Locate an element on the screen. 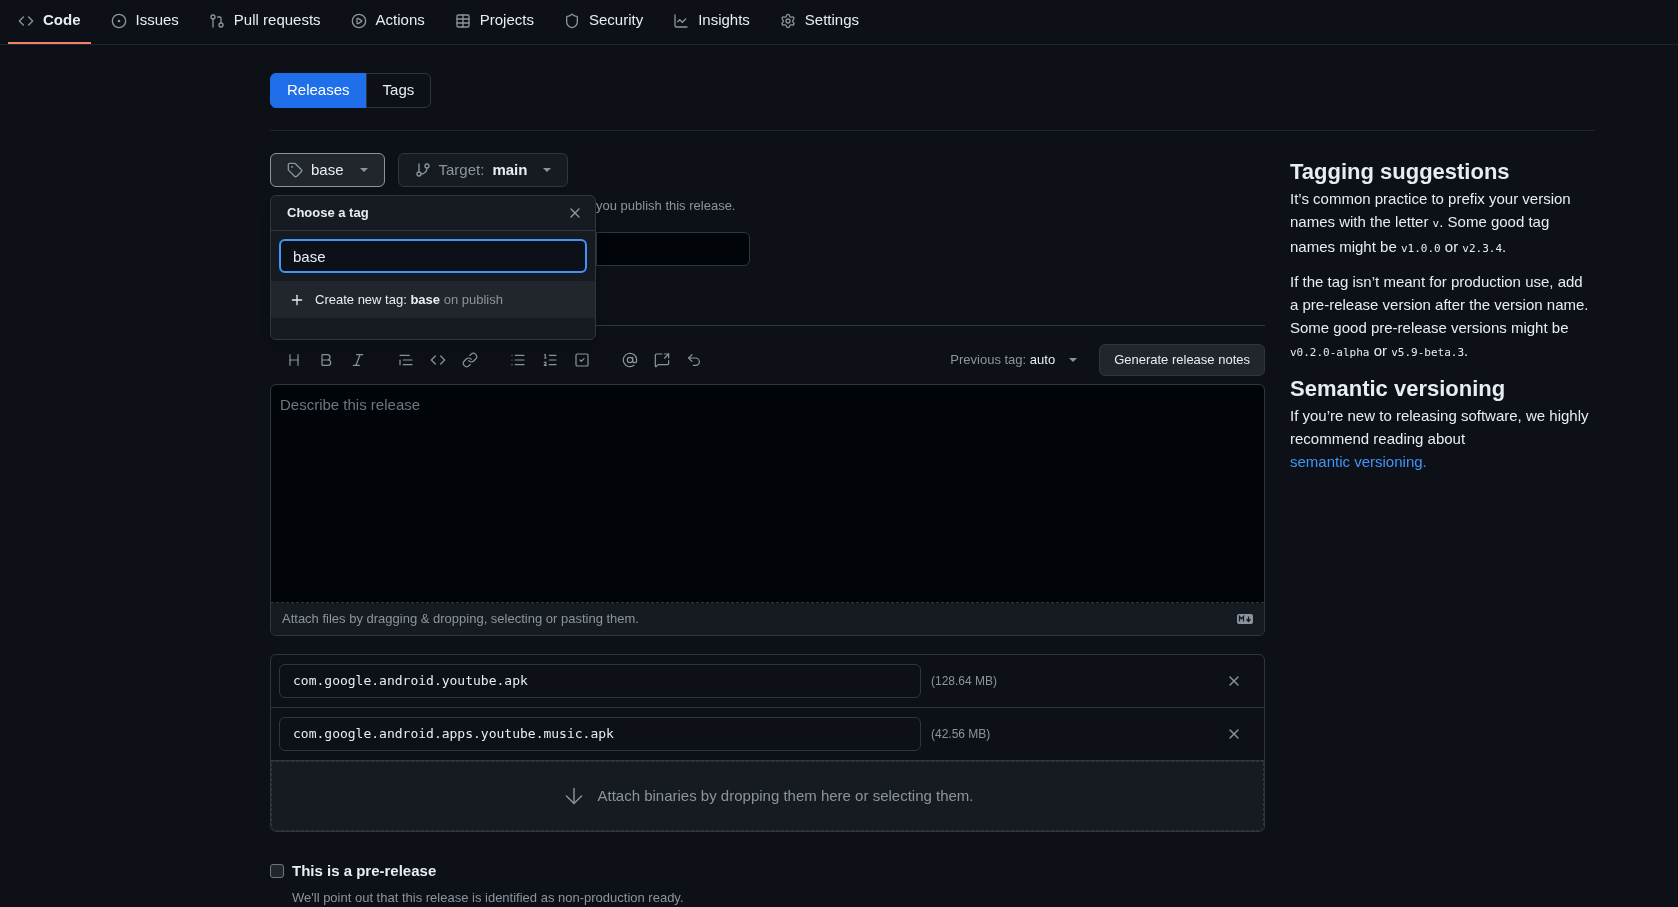 The width and height of the screenshot is (1678, 907). markdown-icon is located at coordinates (1245, 619).